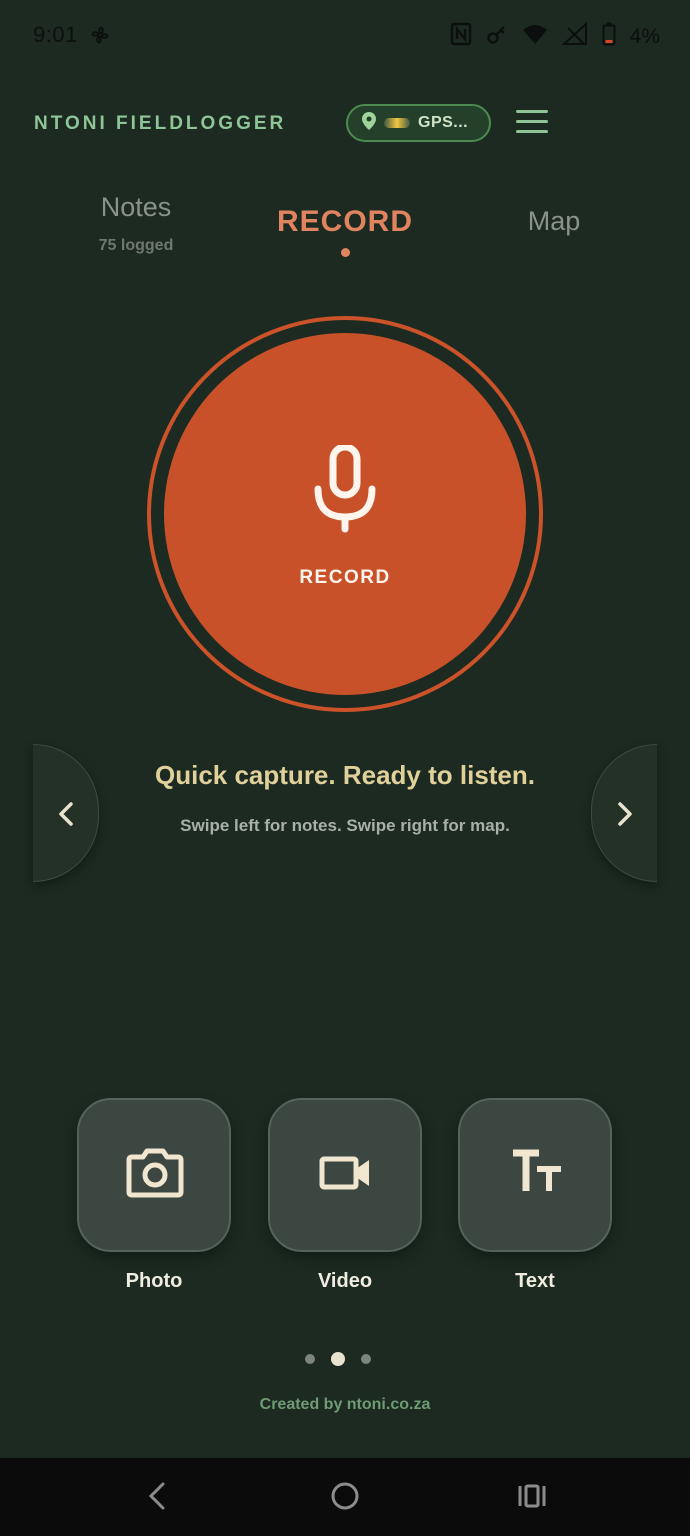 Image resolution: width=690 pixels, height=1536 pixels. What do you see at coordinates (497, 36) in the screenshot?
I see `key-icon` at bounding box center [497, 36].